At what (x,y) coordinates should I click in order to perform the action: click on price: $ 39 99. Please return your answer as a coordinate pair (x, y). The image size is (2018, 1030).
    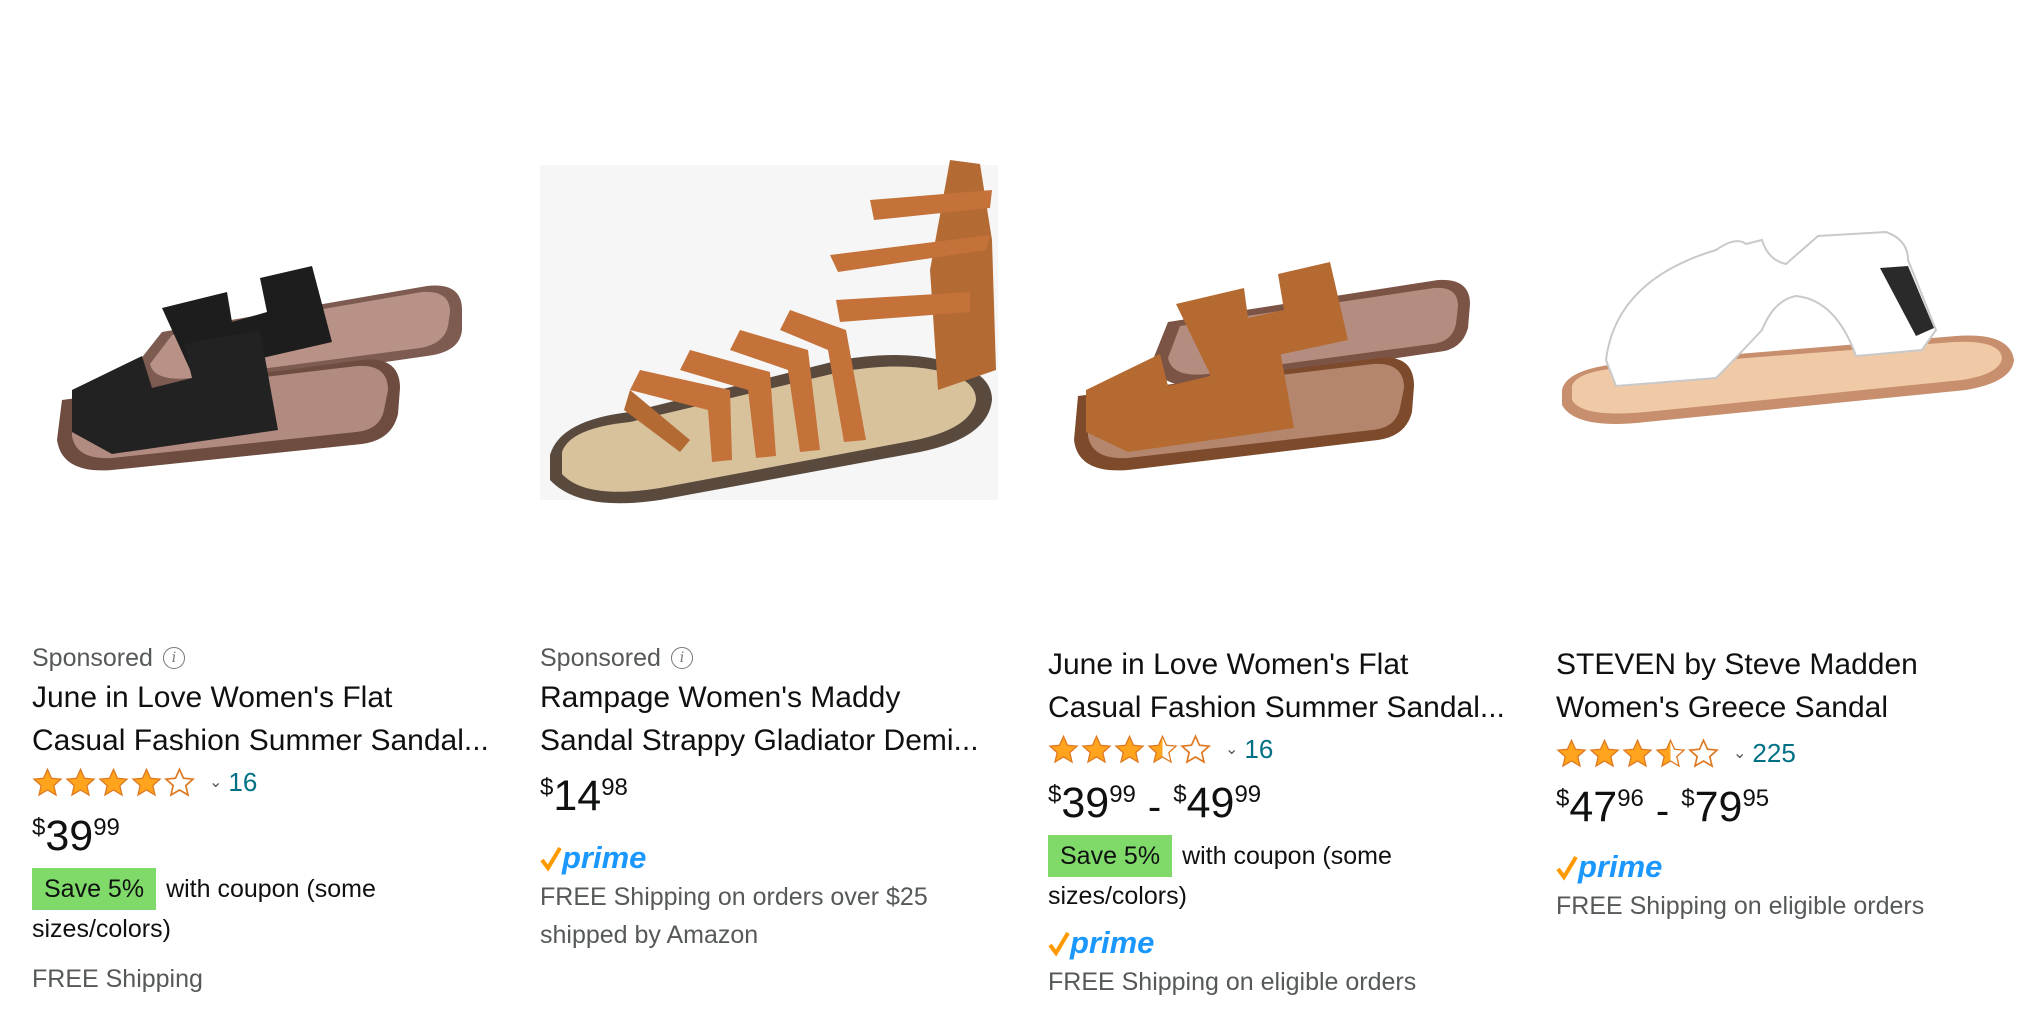
    Looking at the image, I should click on (267, 838).